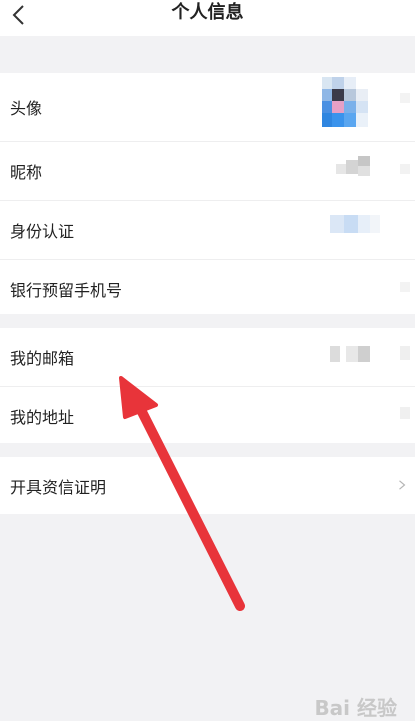  What do you see at coordinates (26, 172) in the screenshot?
I see `row-label: 昵称` at bounding box center [26, 172].